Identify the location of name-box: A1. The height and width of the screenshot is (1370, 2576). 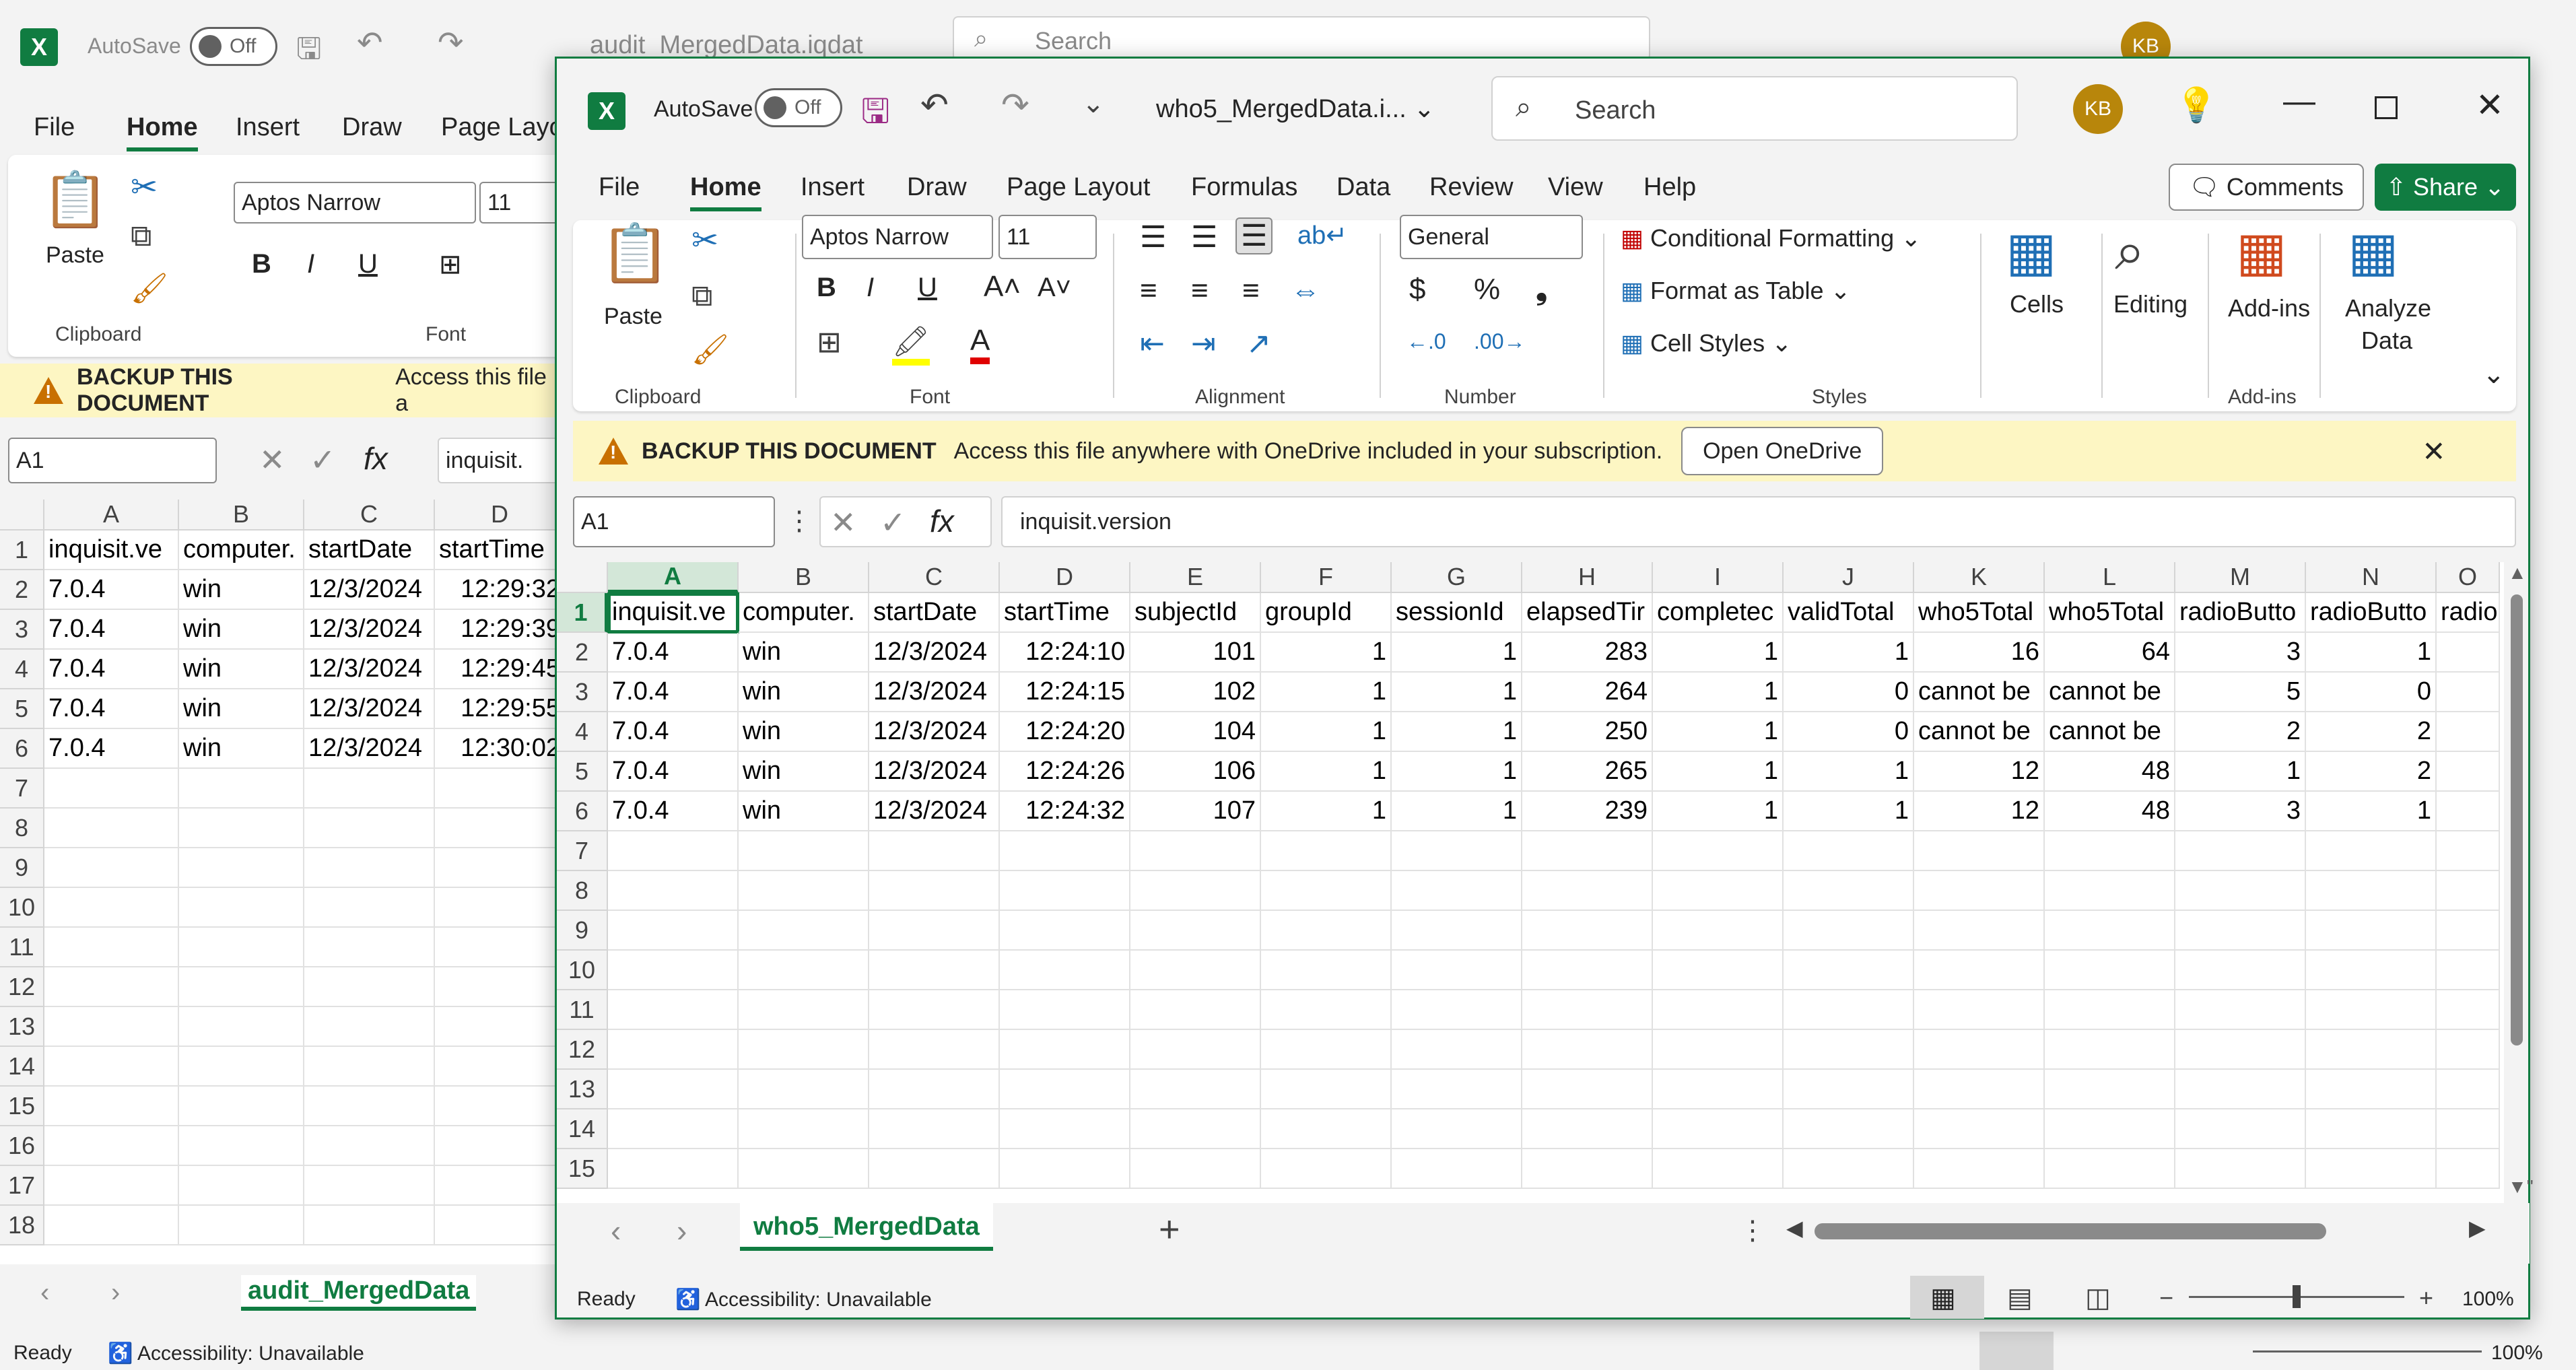
(113, 460).